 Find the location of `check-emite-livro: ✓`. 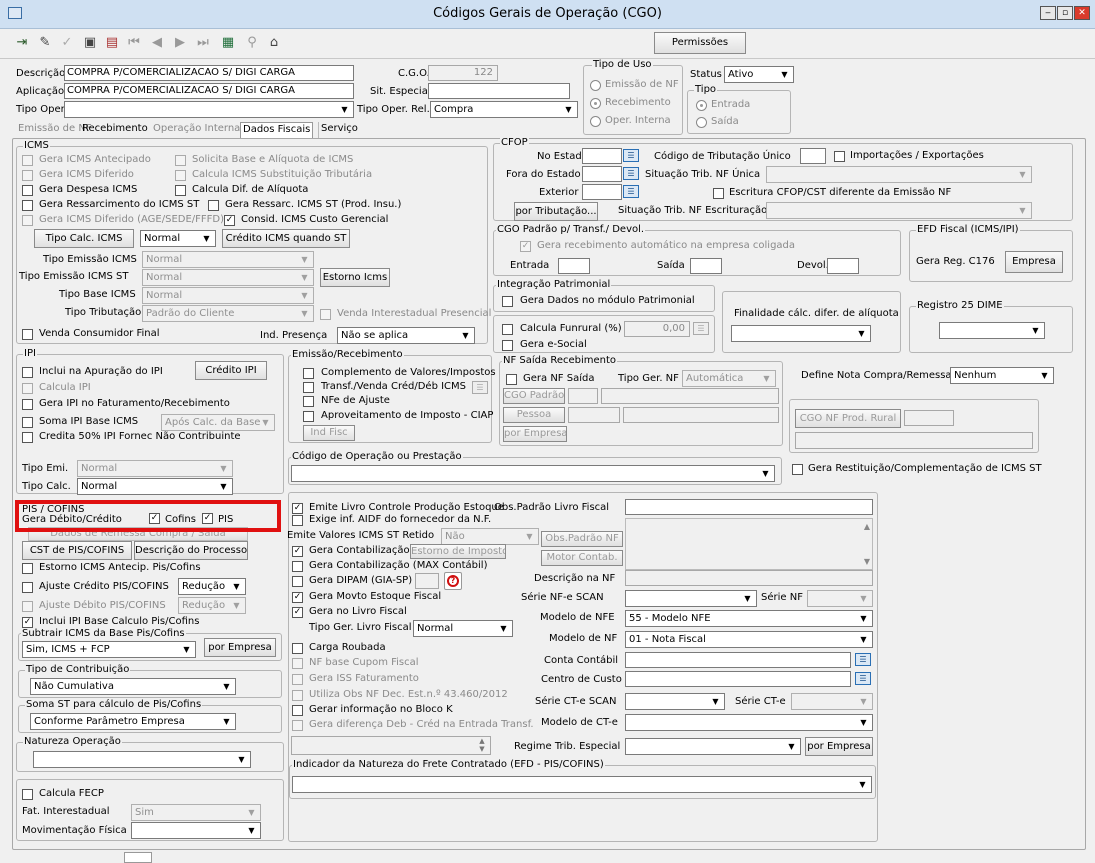

check-emite-livro: ✓ is located at coordinates (297, 508).